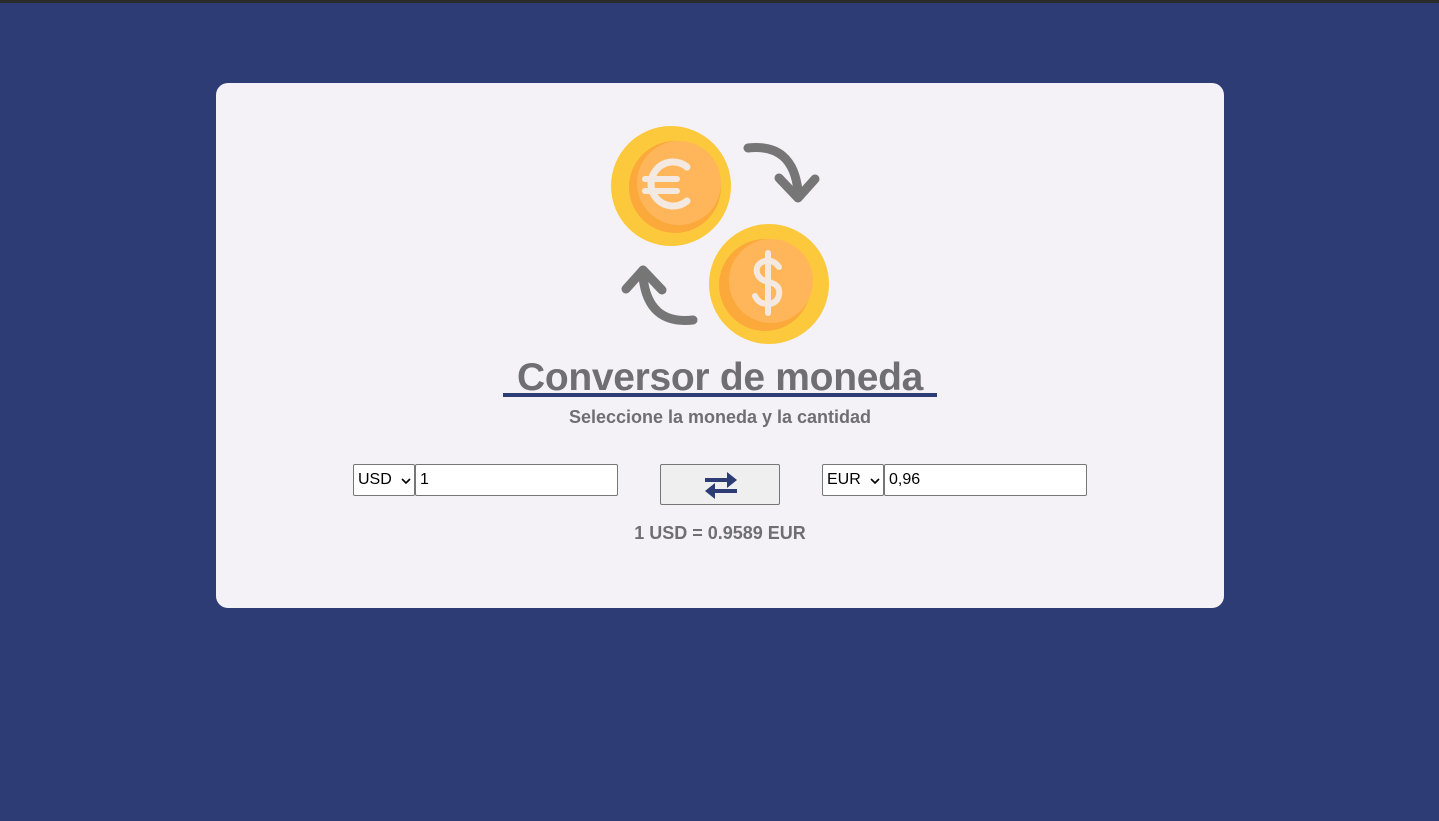  I want to click on from-currency-select: USD, so click(384, 480).